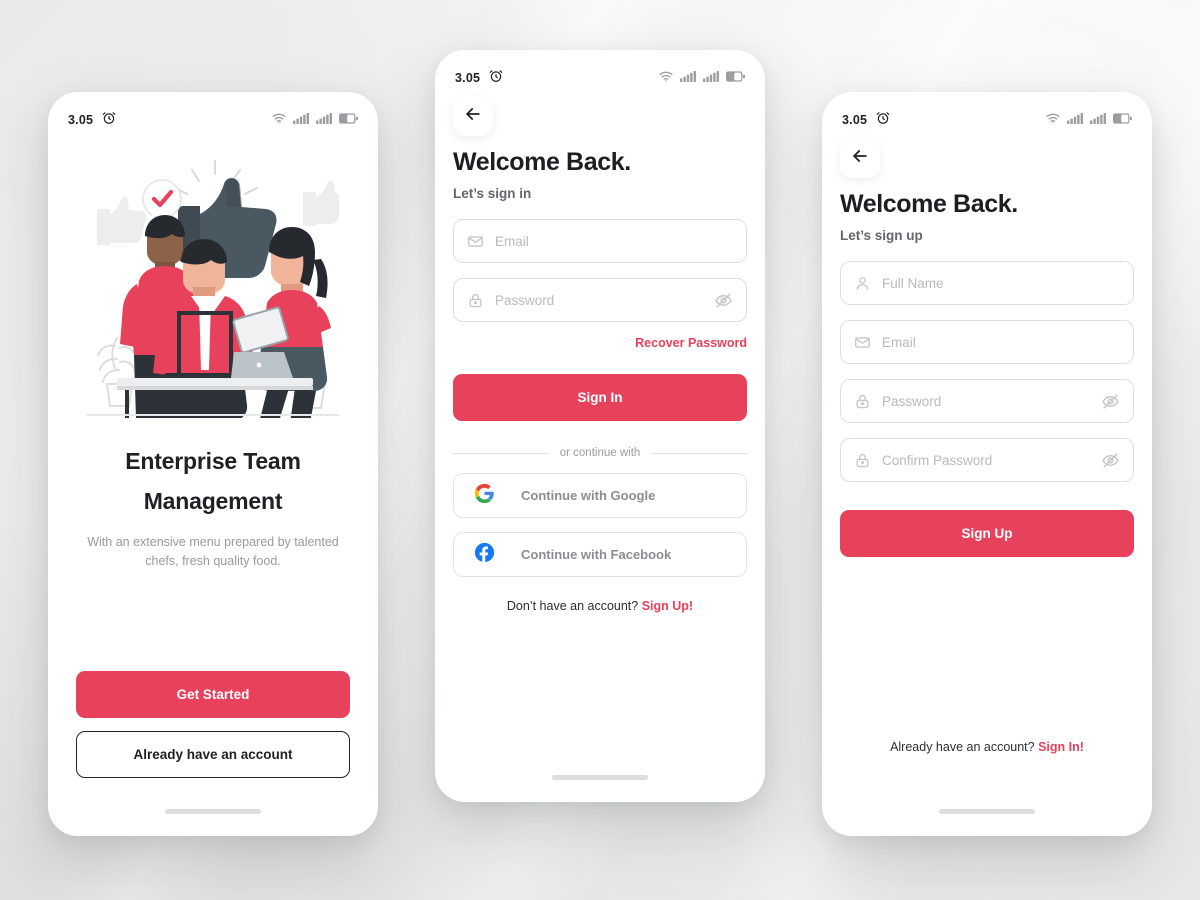 Image resolution: width=1200 pixels, height=900 pixels. I want to click on continue-with-google-button: Continue with Google, so click(600, 495).